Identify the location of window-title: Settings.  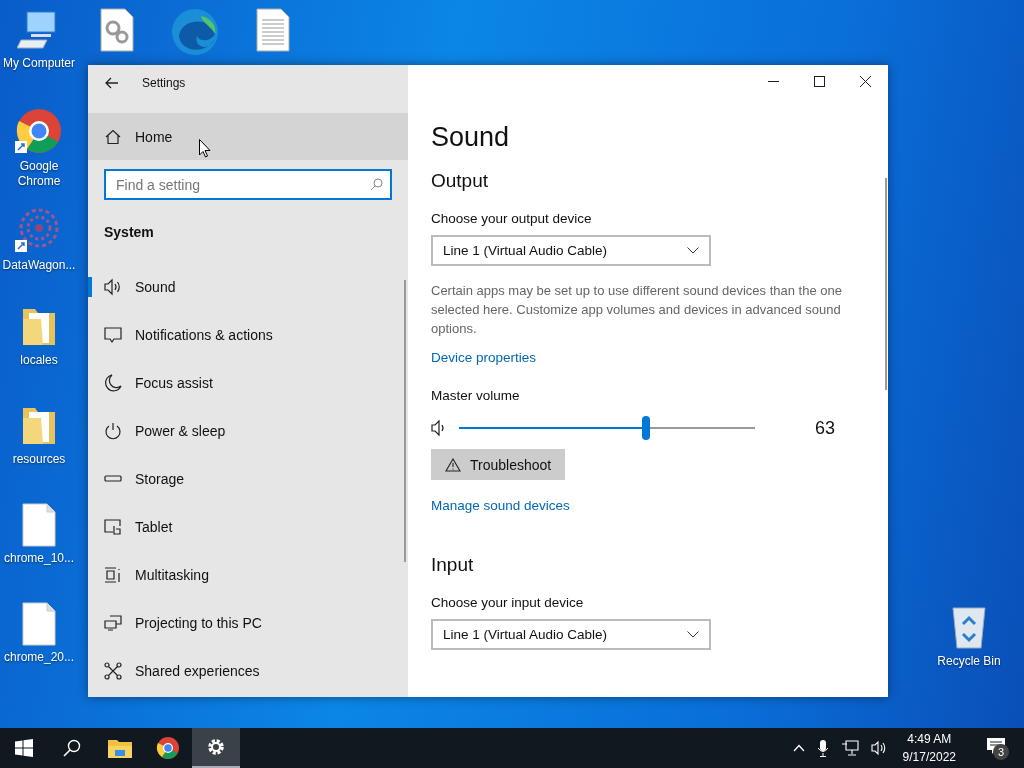
(164, 82).